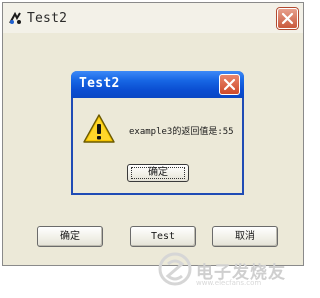  Describe the element at coordinates (153, 18) in the screenshot. I see `outer-title-bar: Test2` at that location.